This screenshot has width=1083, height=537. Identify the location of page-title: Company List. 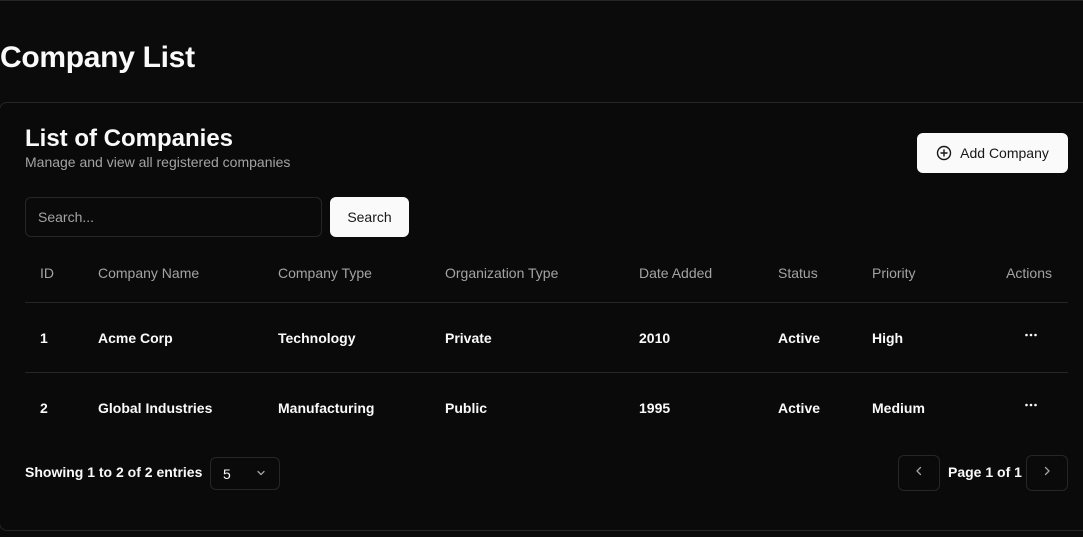
(97, 57).